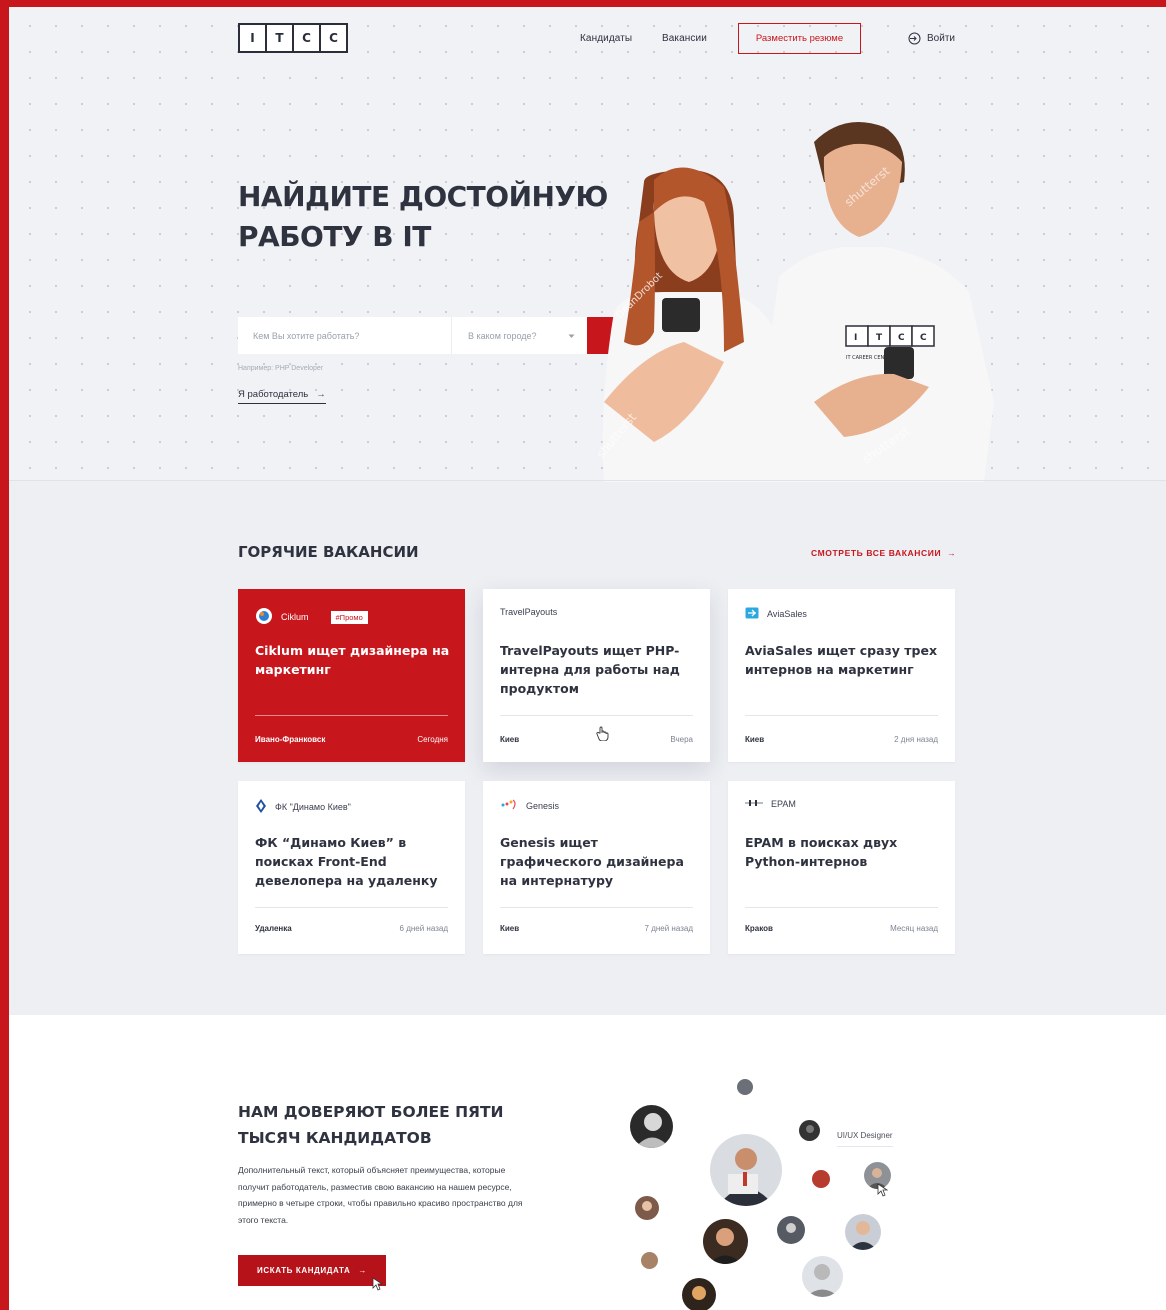 This screenshot has width=1166, height=1310. Describe the element at coordinates (855, 338) in the screenshot. I see `shirt-letter: I` at that location.